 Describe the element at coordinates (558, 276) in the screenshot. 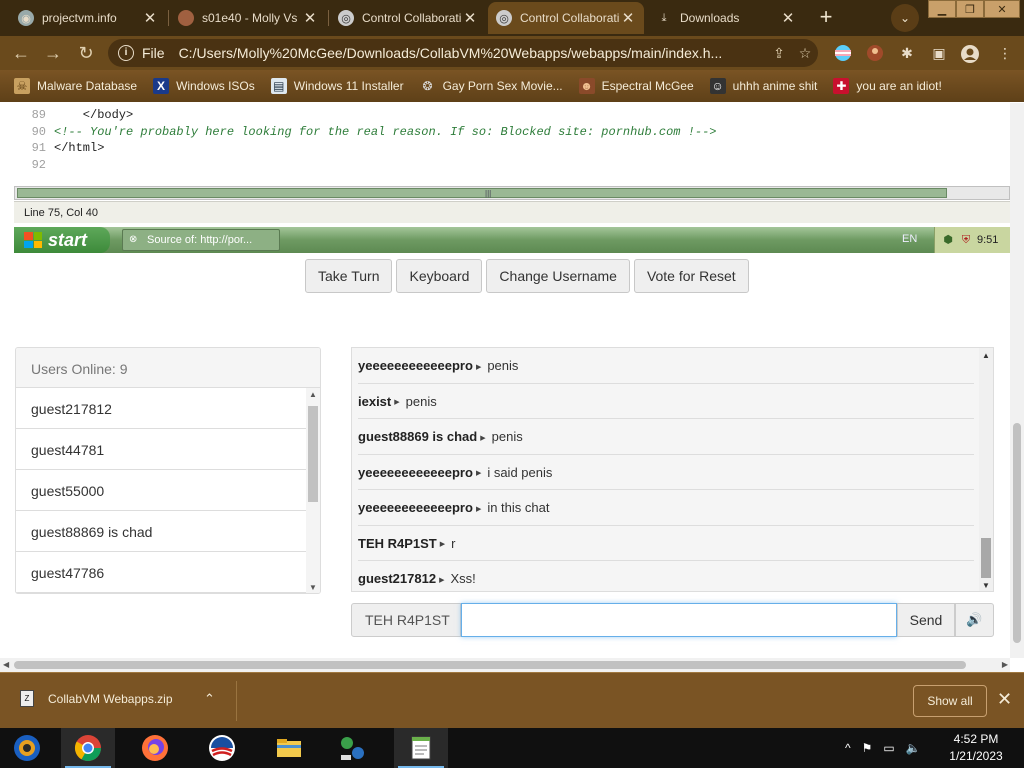

I see `change-username-button: Change Username` at that location.